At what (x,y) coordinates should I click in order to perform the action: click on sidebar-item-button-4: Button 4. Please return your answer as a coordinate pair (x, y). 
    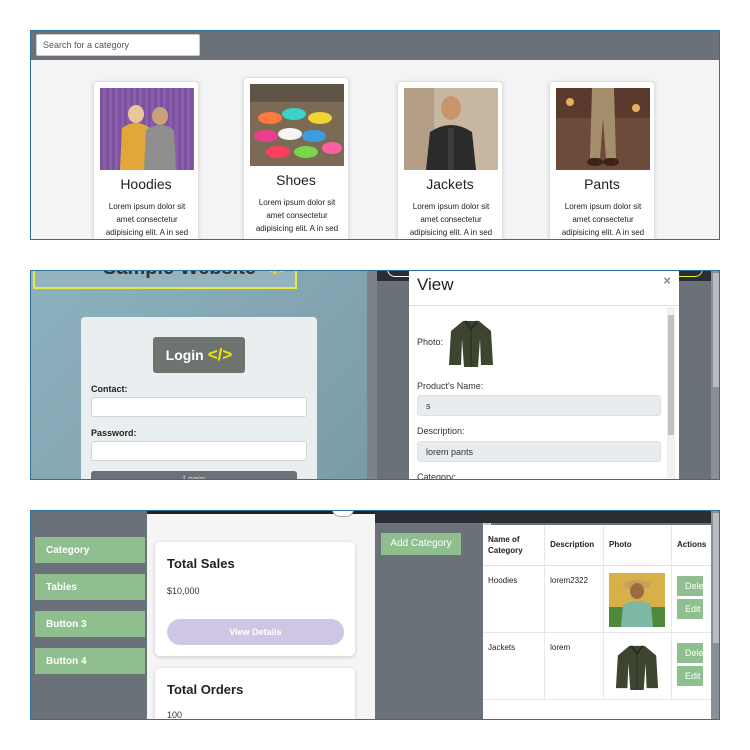
    Looking at the image, I should click on (90, 661).